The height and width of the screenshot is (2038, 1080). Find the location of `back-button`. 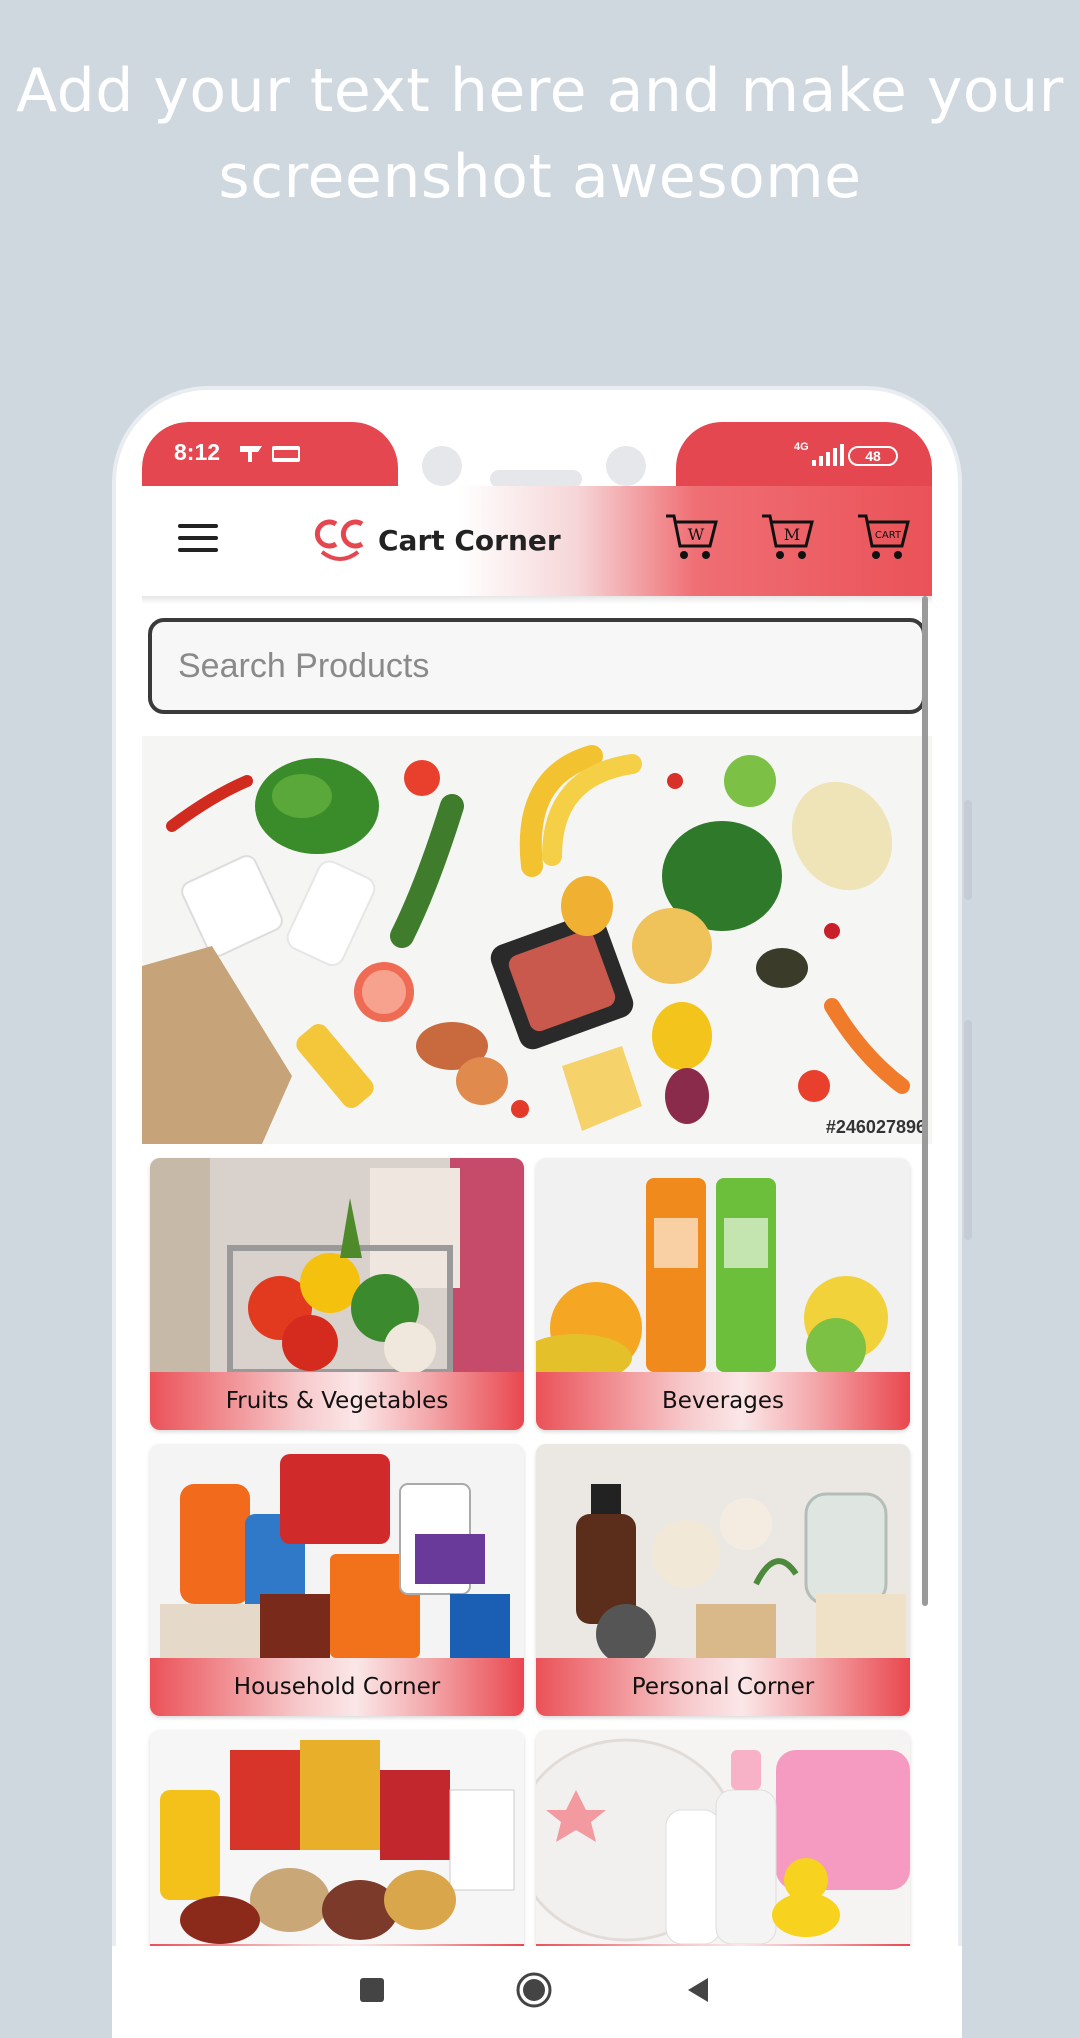

back-button is located at coordinates (697, 1990).